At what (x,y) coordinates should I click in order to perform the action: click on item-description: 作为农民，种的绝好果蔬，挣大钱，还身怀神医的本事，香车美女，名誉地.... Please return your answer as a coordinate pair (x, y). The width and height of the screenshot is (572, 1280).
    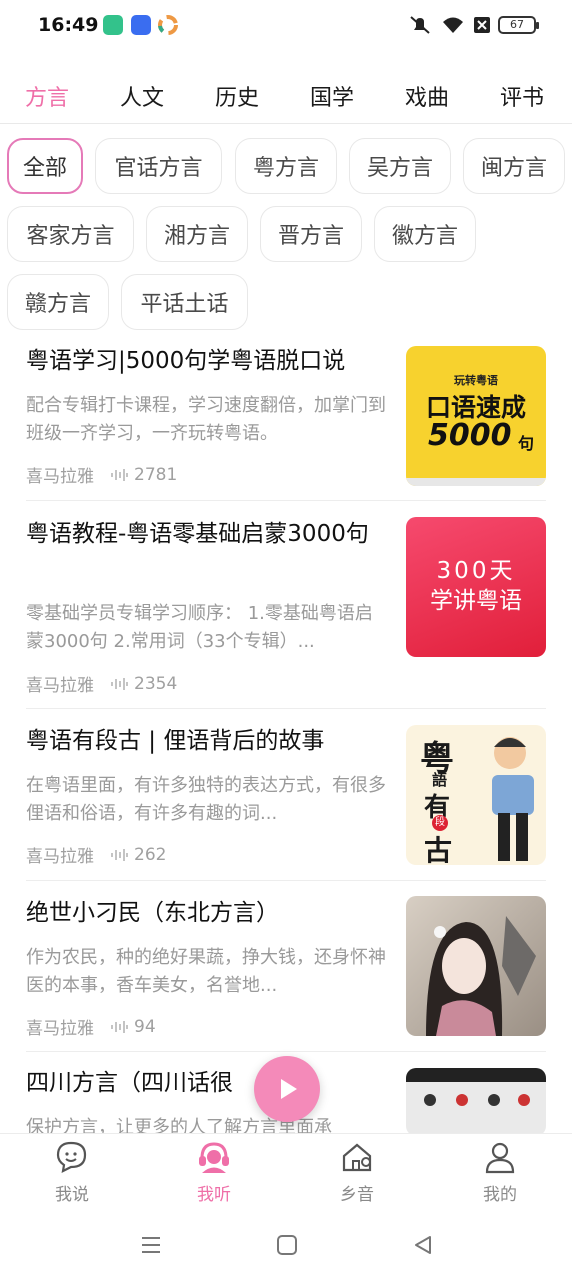
    Looking at the image, I should click on (206, 971).